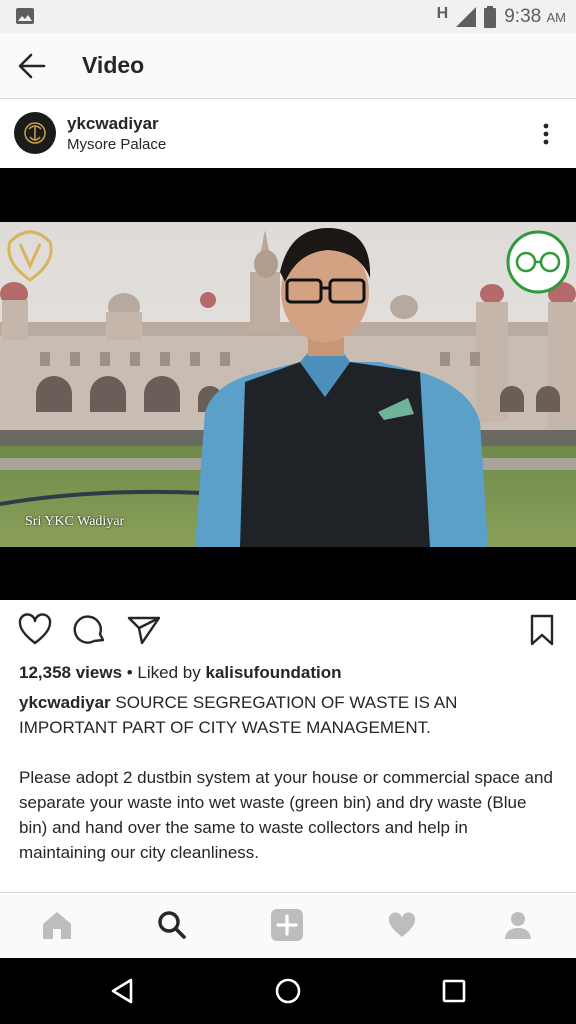 The height and width of the screenshot is (1024, 576). I want to click on video-watermark: Sri YKC Wadiyar, so click(75, 521).